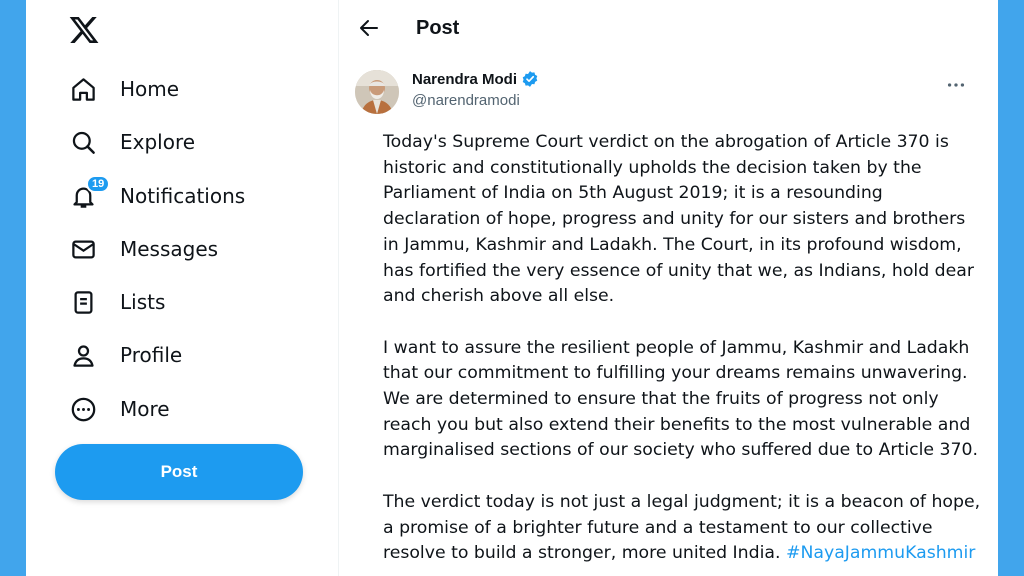 This screenshot has width=1024, height=576. What do you see at coordinates (116, 302) in the screenshot?
I see `sidebar-item-lists: Lists` at bounding box center [116, 302].